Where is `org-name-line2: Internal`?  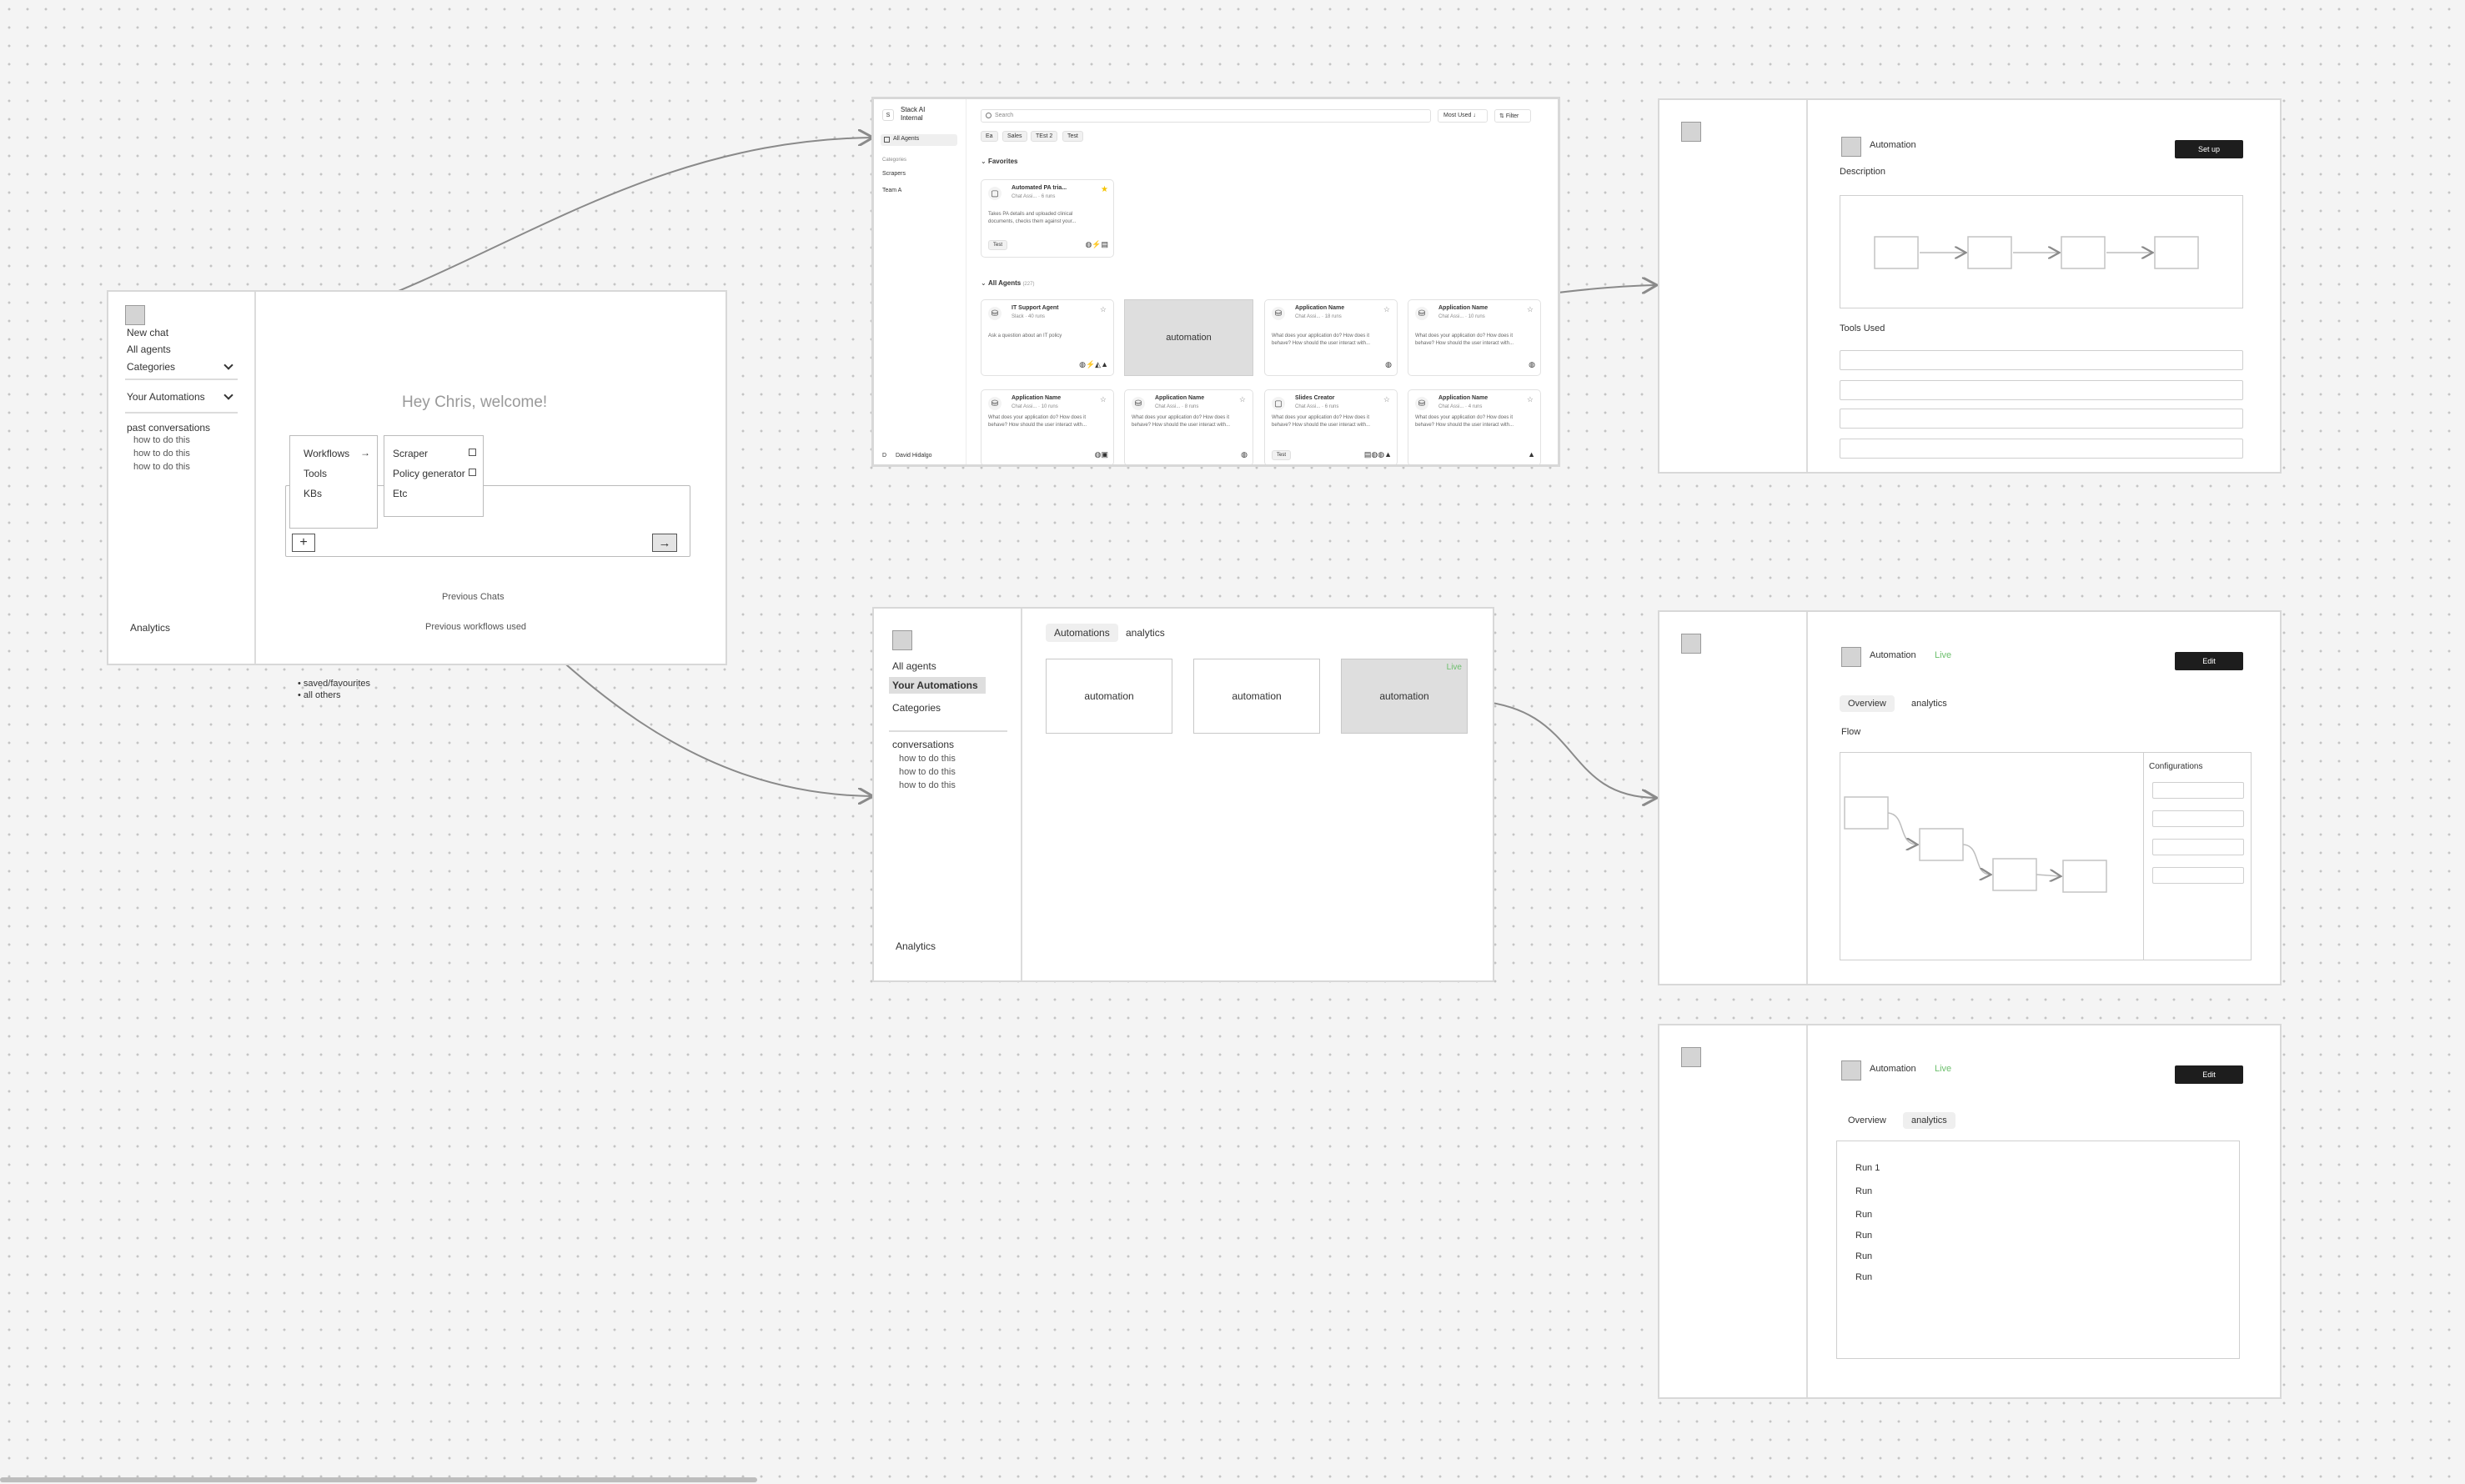
org-name-line2: Internal is located at coordinates (912, 118).